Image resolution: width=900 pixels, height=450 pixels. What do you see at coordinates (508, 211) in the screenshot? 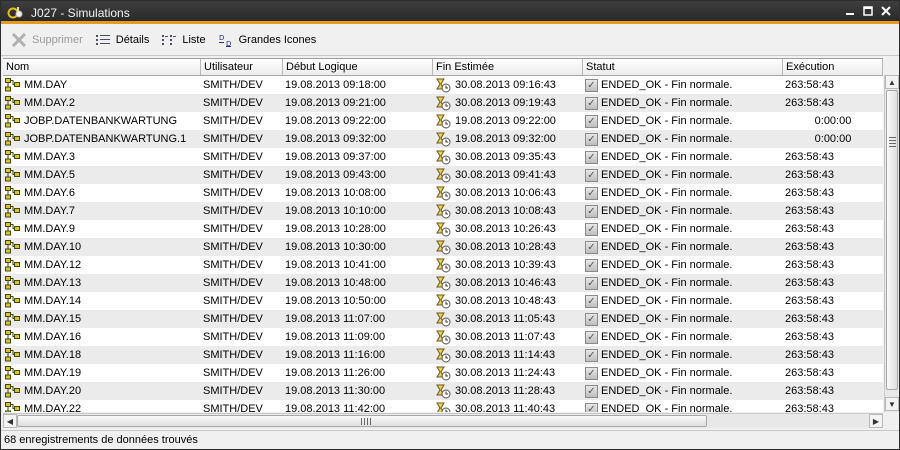
I see `cell-fin-estimee: 30.08.2013 10:08:43` at bounding box center [508, 211].